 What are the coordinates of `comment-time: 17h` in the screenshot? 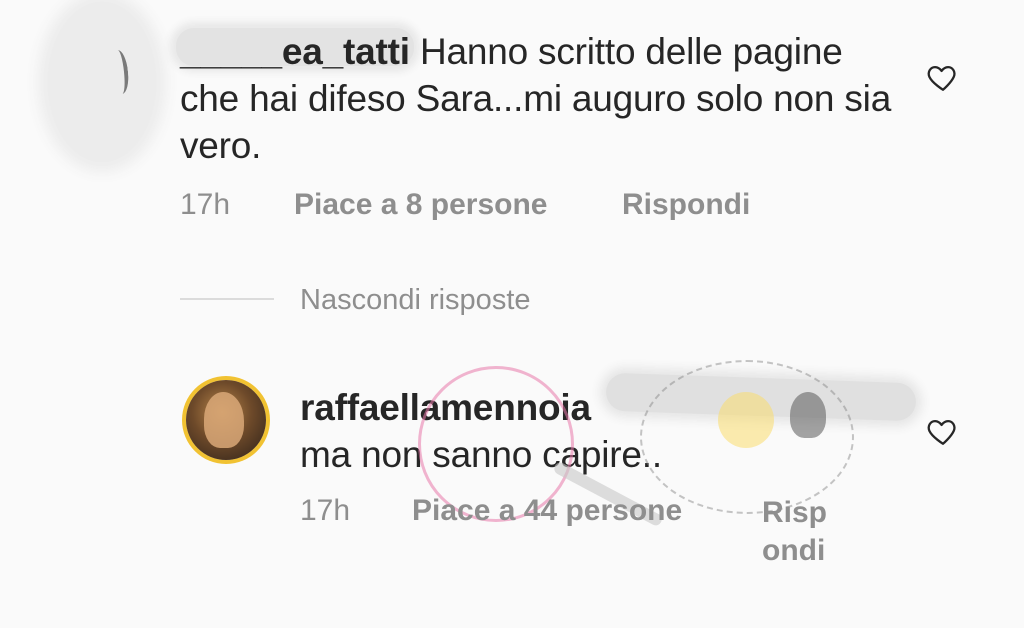 It's located at (205, 204).